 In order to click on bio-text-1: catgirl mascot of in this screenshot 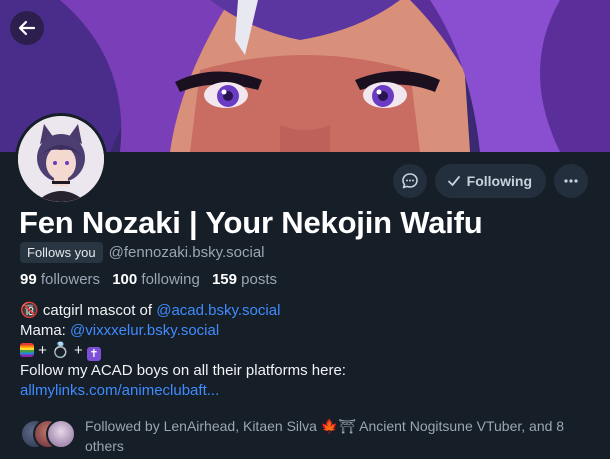, I will do `click(97, 310)`.